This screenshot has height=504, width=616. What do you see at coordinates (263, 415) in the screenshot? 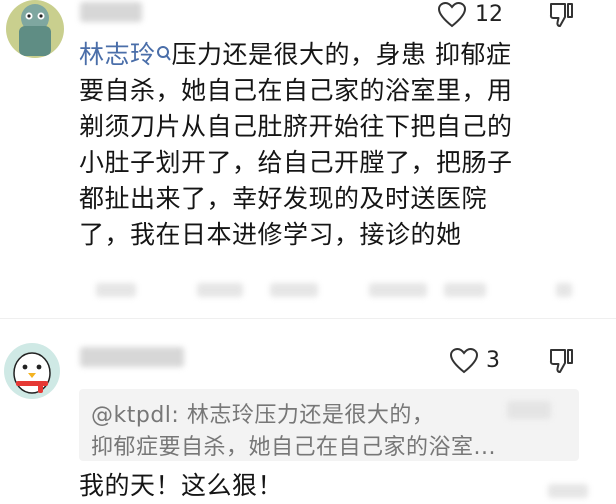
I see `quote-line: @ktpdl: 林志玲压力还是很大的，` at bounding box center [263, 415].